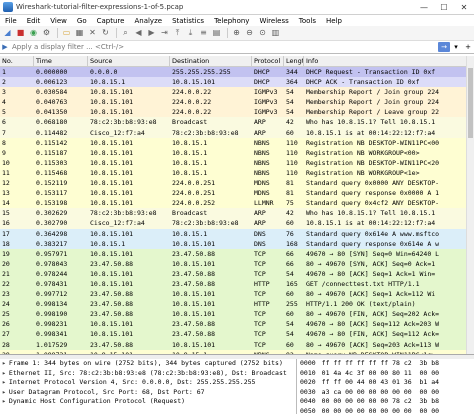 Image resolution: width=474 pixels, height=414 pixels. What do you see at coordinates (307, 21) in the screenshot?
I see `menu-tools: Tools` at bounding box center [307, 21].